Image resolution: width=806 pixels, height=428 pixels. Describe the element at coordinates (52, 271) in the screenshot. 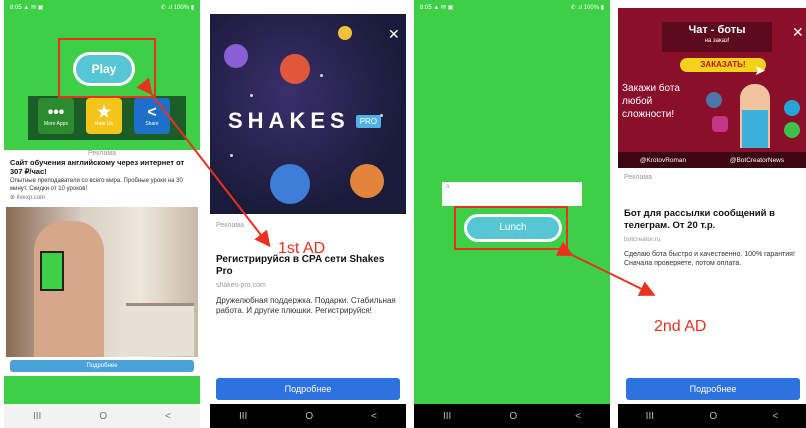

I see `photo-phone` at that location.